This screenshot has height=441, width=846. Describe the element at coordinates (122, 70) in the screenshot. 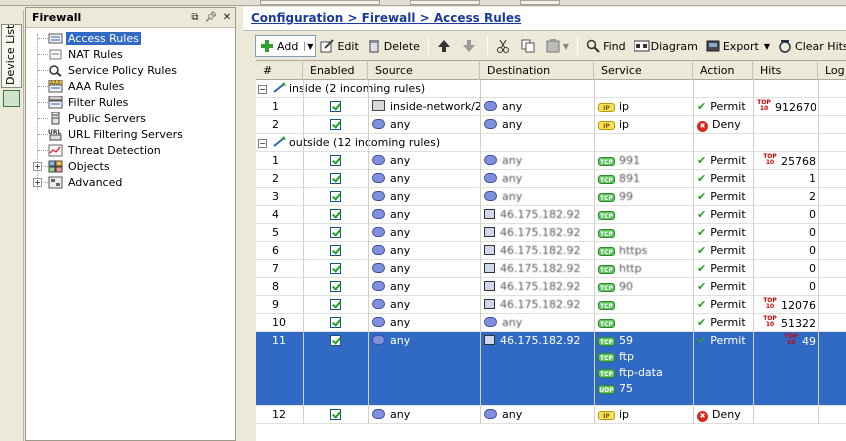

I see `tree-label: Service Policy Rules` at that location.